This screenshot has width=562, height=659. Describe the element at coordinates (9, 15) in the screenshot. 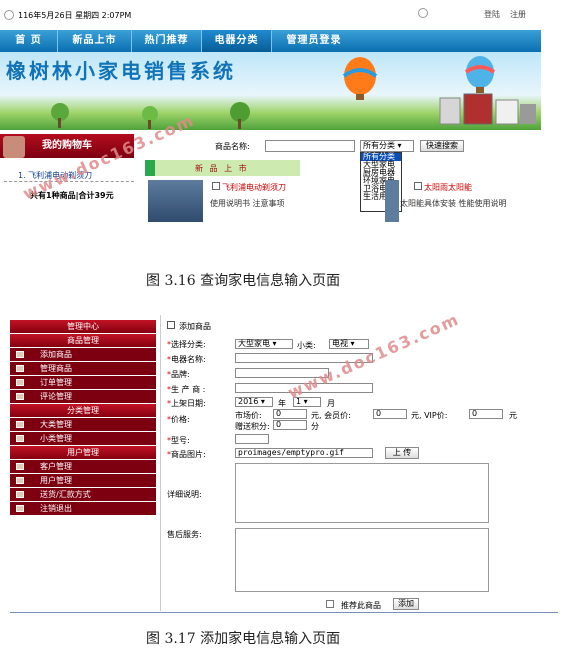

I see `clock-icon` at that location.